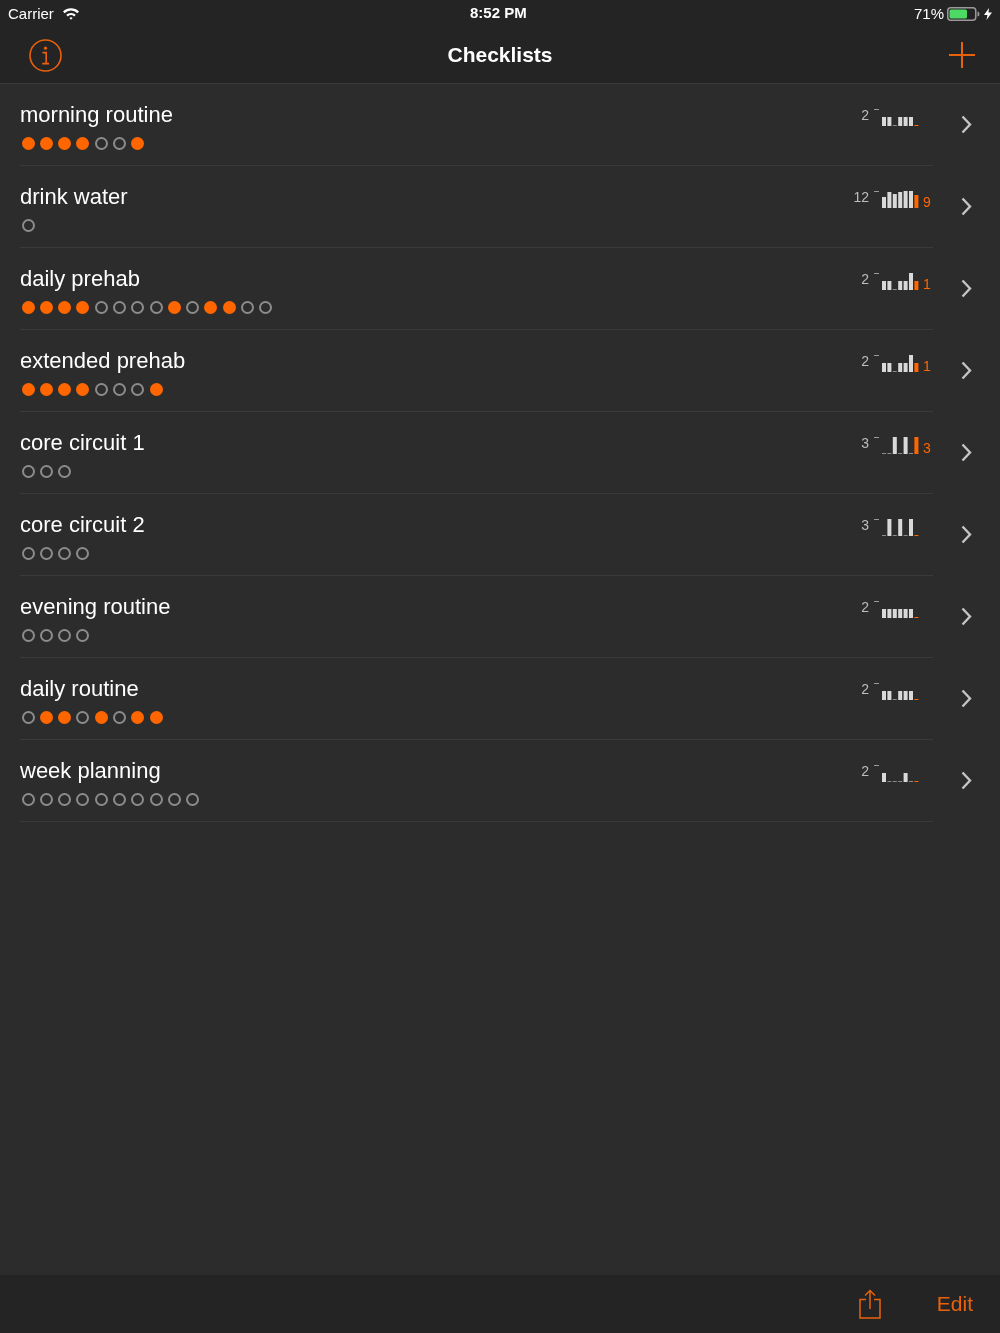  I want to click on today-count: 9, so click(927, 202).